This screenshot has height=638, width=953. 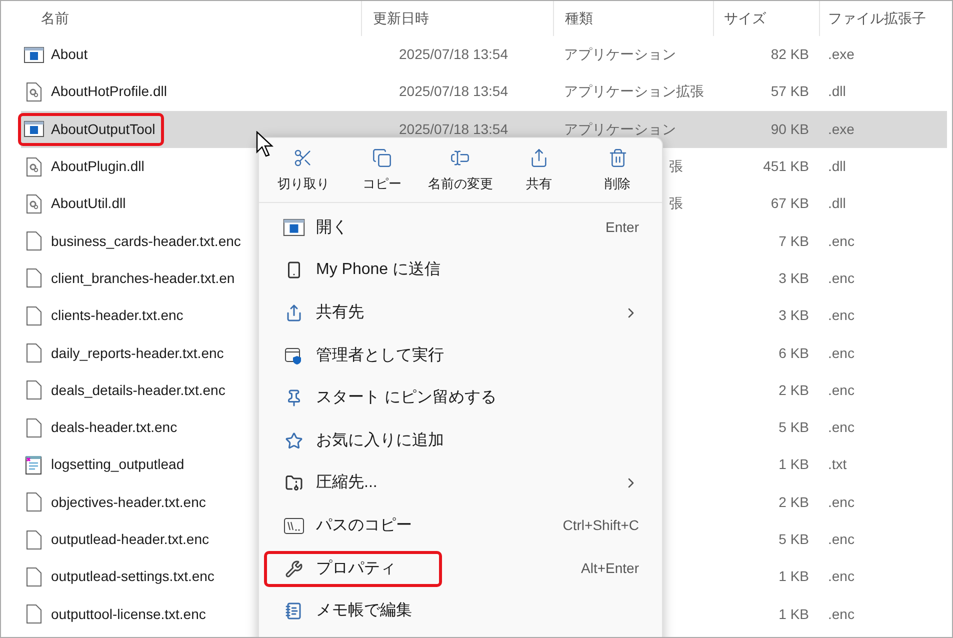 I want to click on file-name: deals_details-header.txt.enc, so click(x=138, y=390).